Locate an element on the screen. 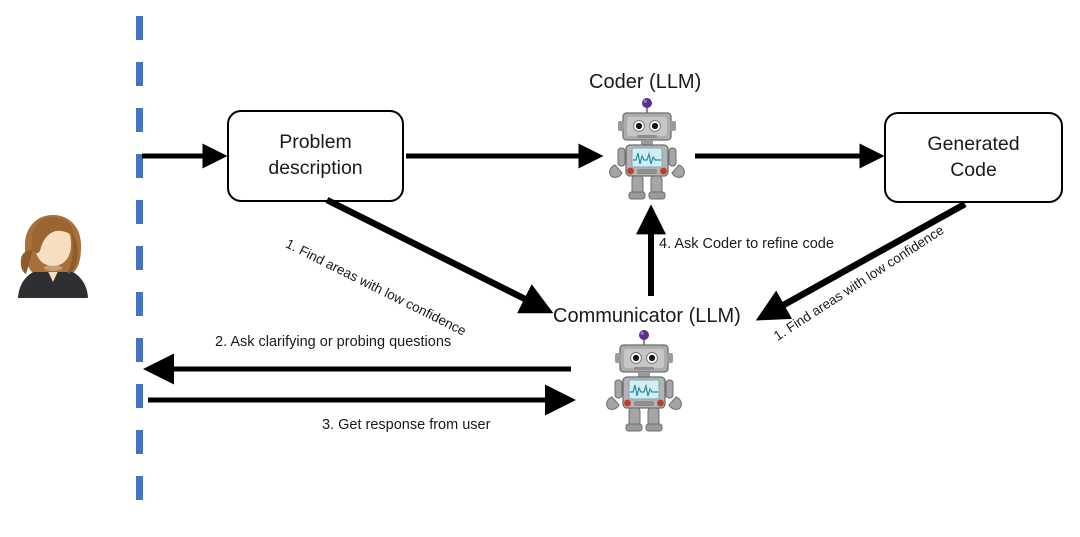 The image size is (1080, 537). robot-icon-communicator is located at coordinates (644, 381).